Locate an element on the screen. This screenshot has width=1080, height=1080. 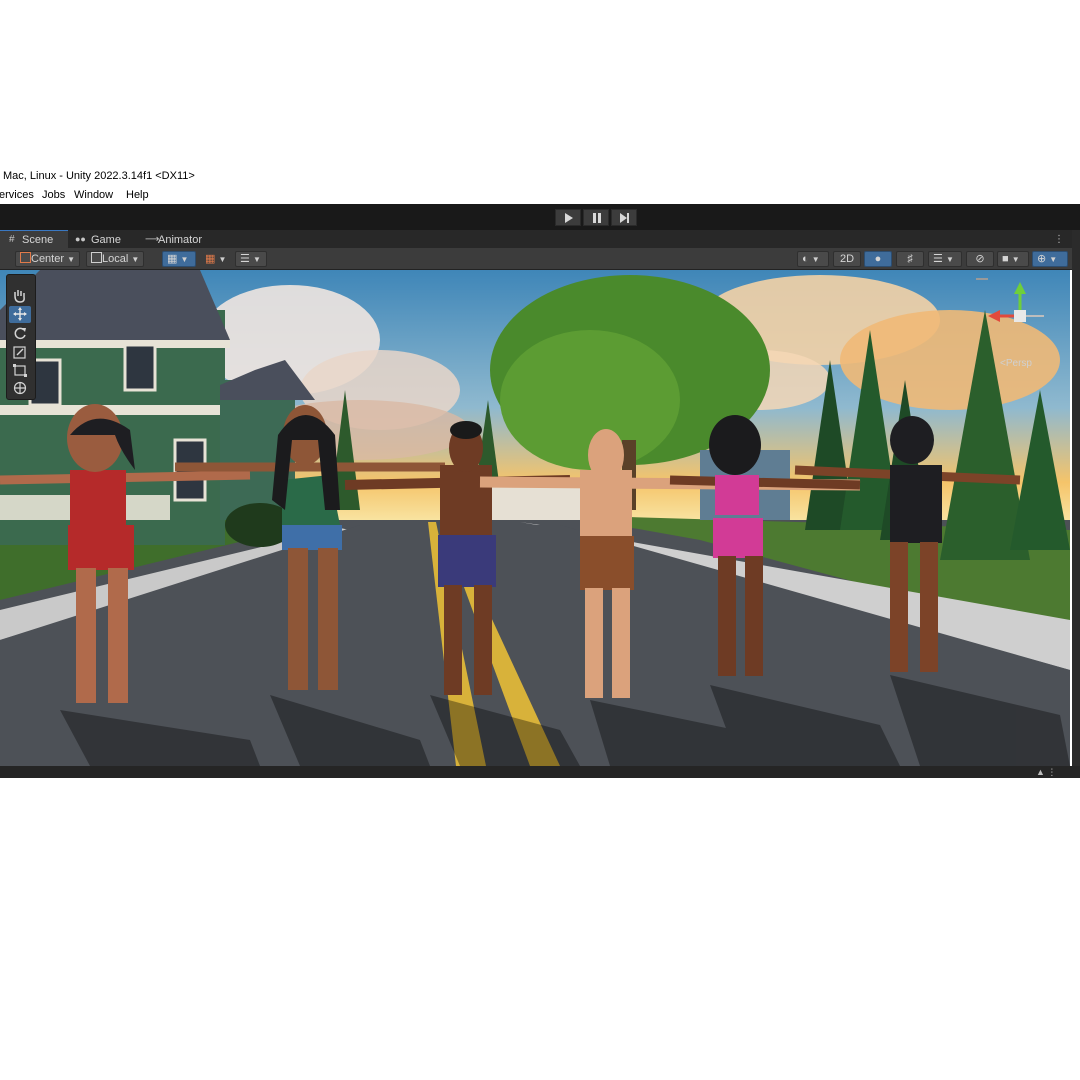
rect-transform-icon is located at coordinates (20, 370).